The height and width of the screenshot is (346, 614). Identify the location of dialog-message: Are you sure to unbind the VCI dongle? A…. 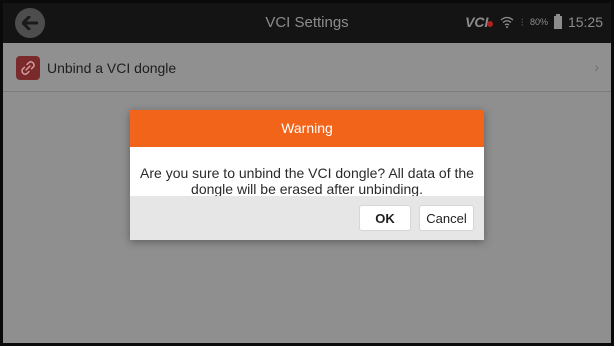
(307, 181).